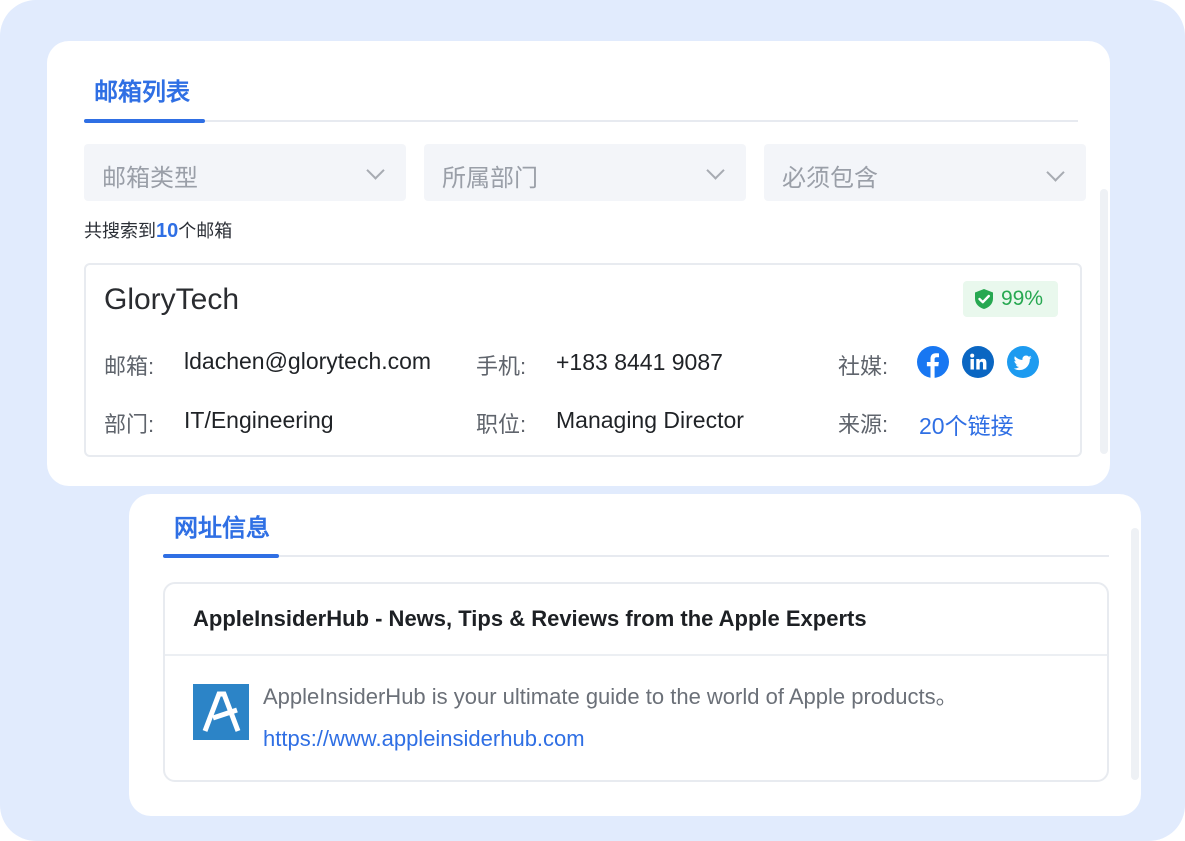 Image resolution: width=1185 pixels, height=841 pixels. What do you see at coordinates (863, 366) in the screenshot?
I see `social-label: 社媒:` at bounding box center [863, 366].